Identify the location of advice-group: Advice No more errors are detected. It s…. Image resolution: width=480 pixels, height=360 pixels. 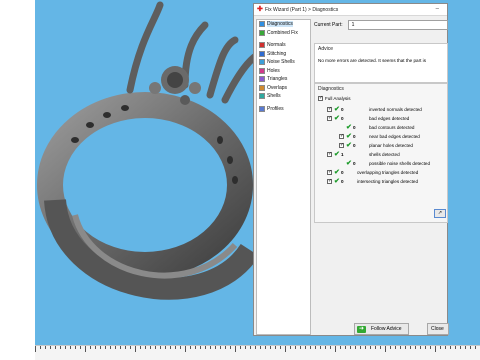
(381, 63).